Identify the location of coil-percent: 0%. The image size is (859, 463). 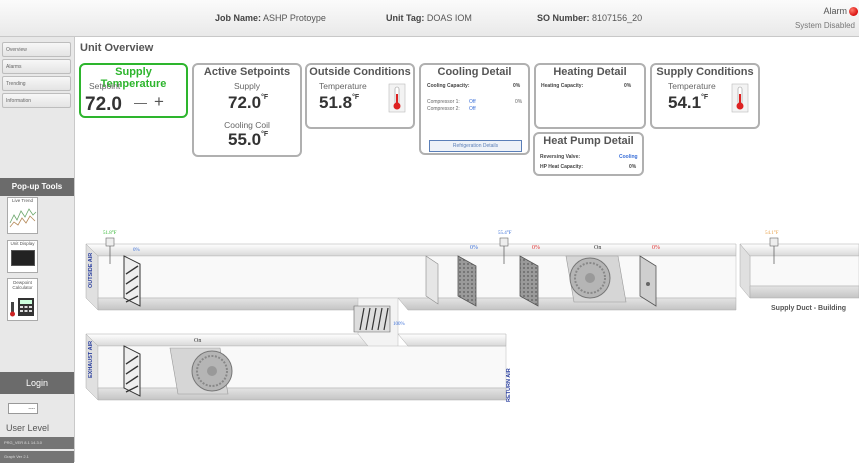
(536, 248).